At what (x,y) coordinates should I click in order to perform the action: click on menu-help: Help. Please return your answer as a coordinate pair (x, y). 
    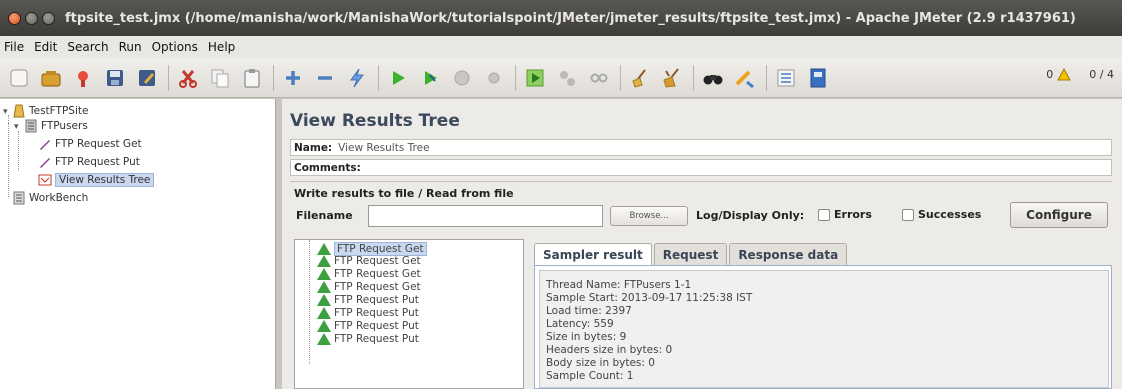
    Looking at the image, I should click on (221, 47).